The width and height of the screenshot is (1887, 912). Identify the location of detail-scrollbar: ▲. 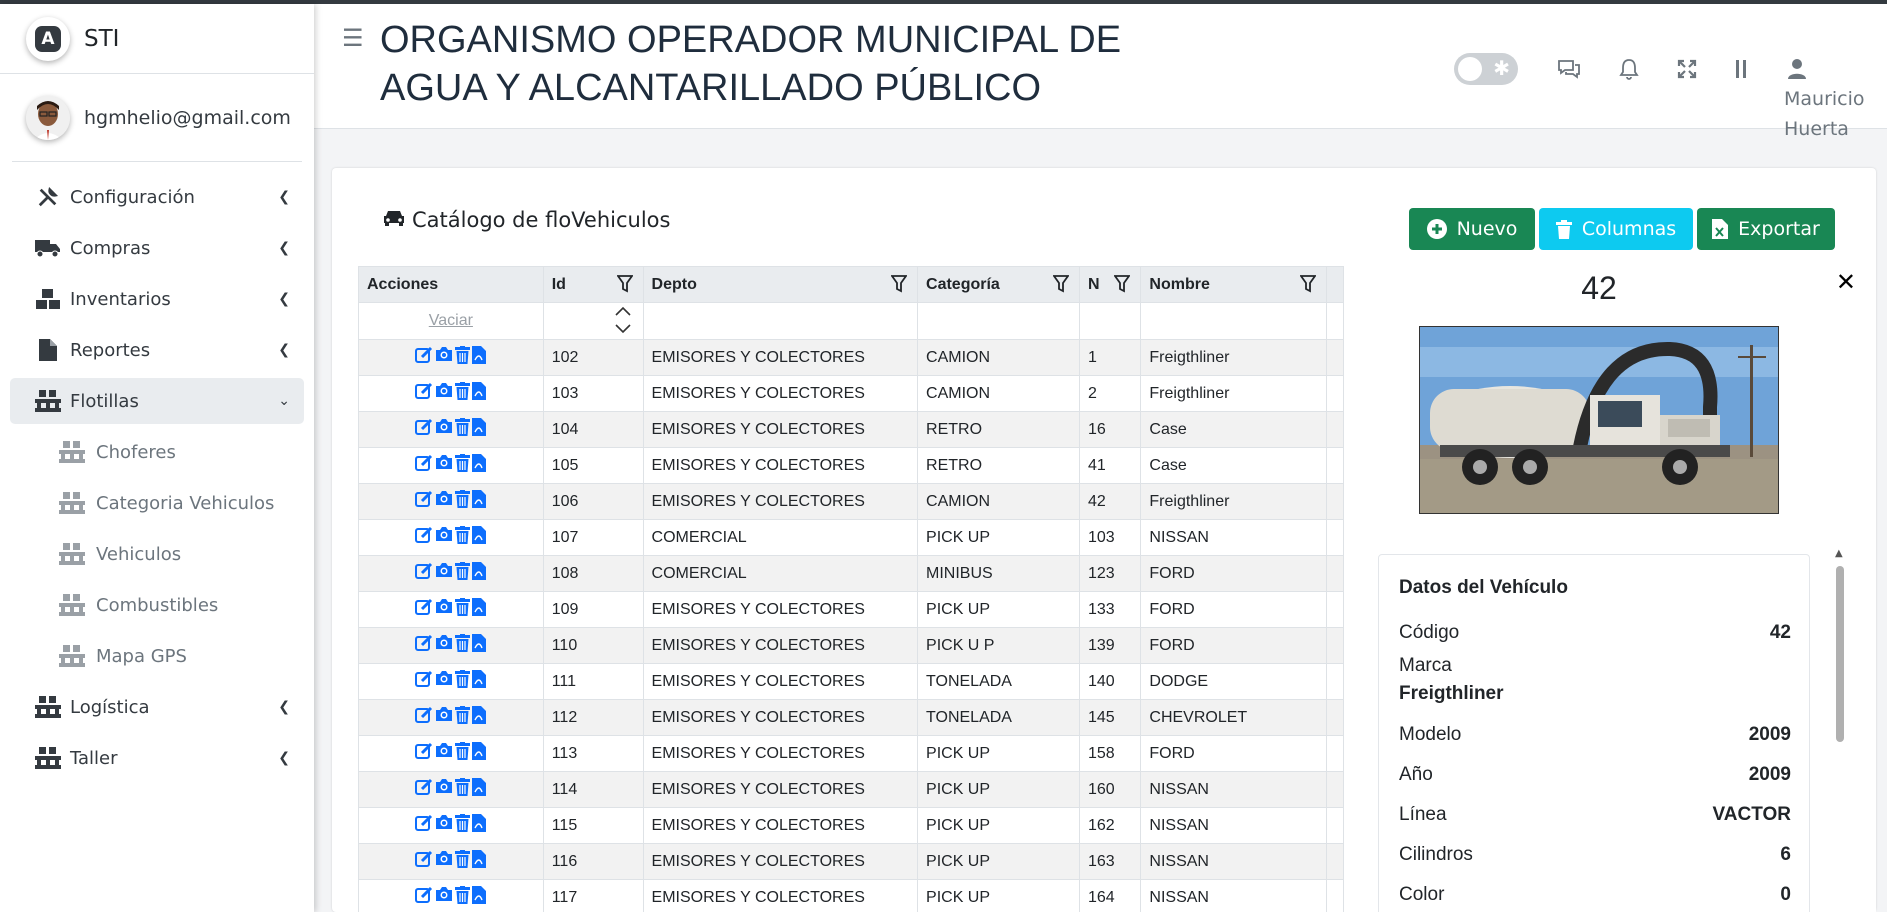
(1839, 730).